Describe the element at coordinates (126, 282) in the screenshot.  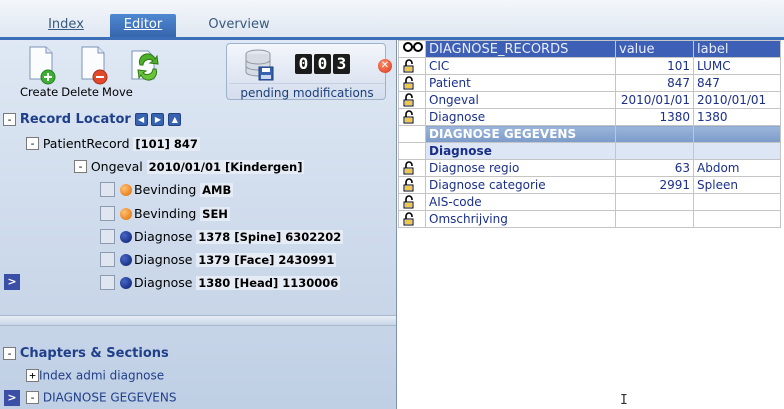
I see `blue-bullet-icon` at that location.